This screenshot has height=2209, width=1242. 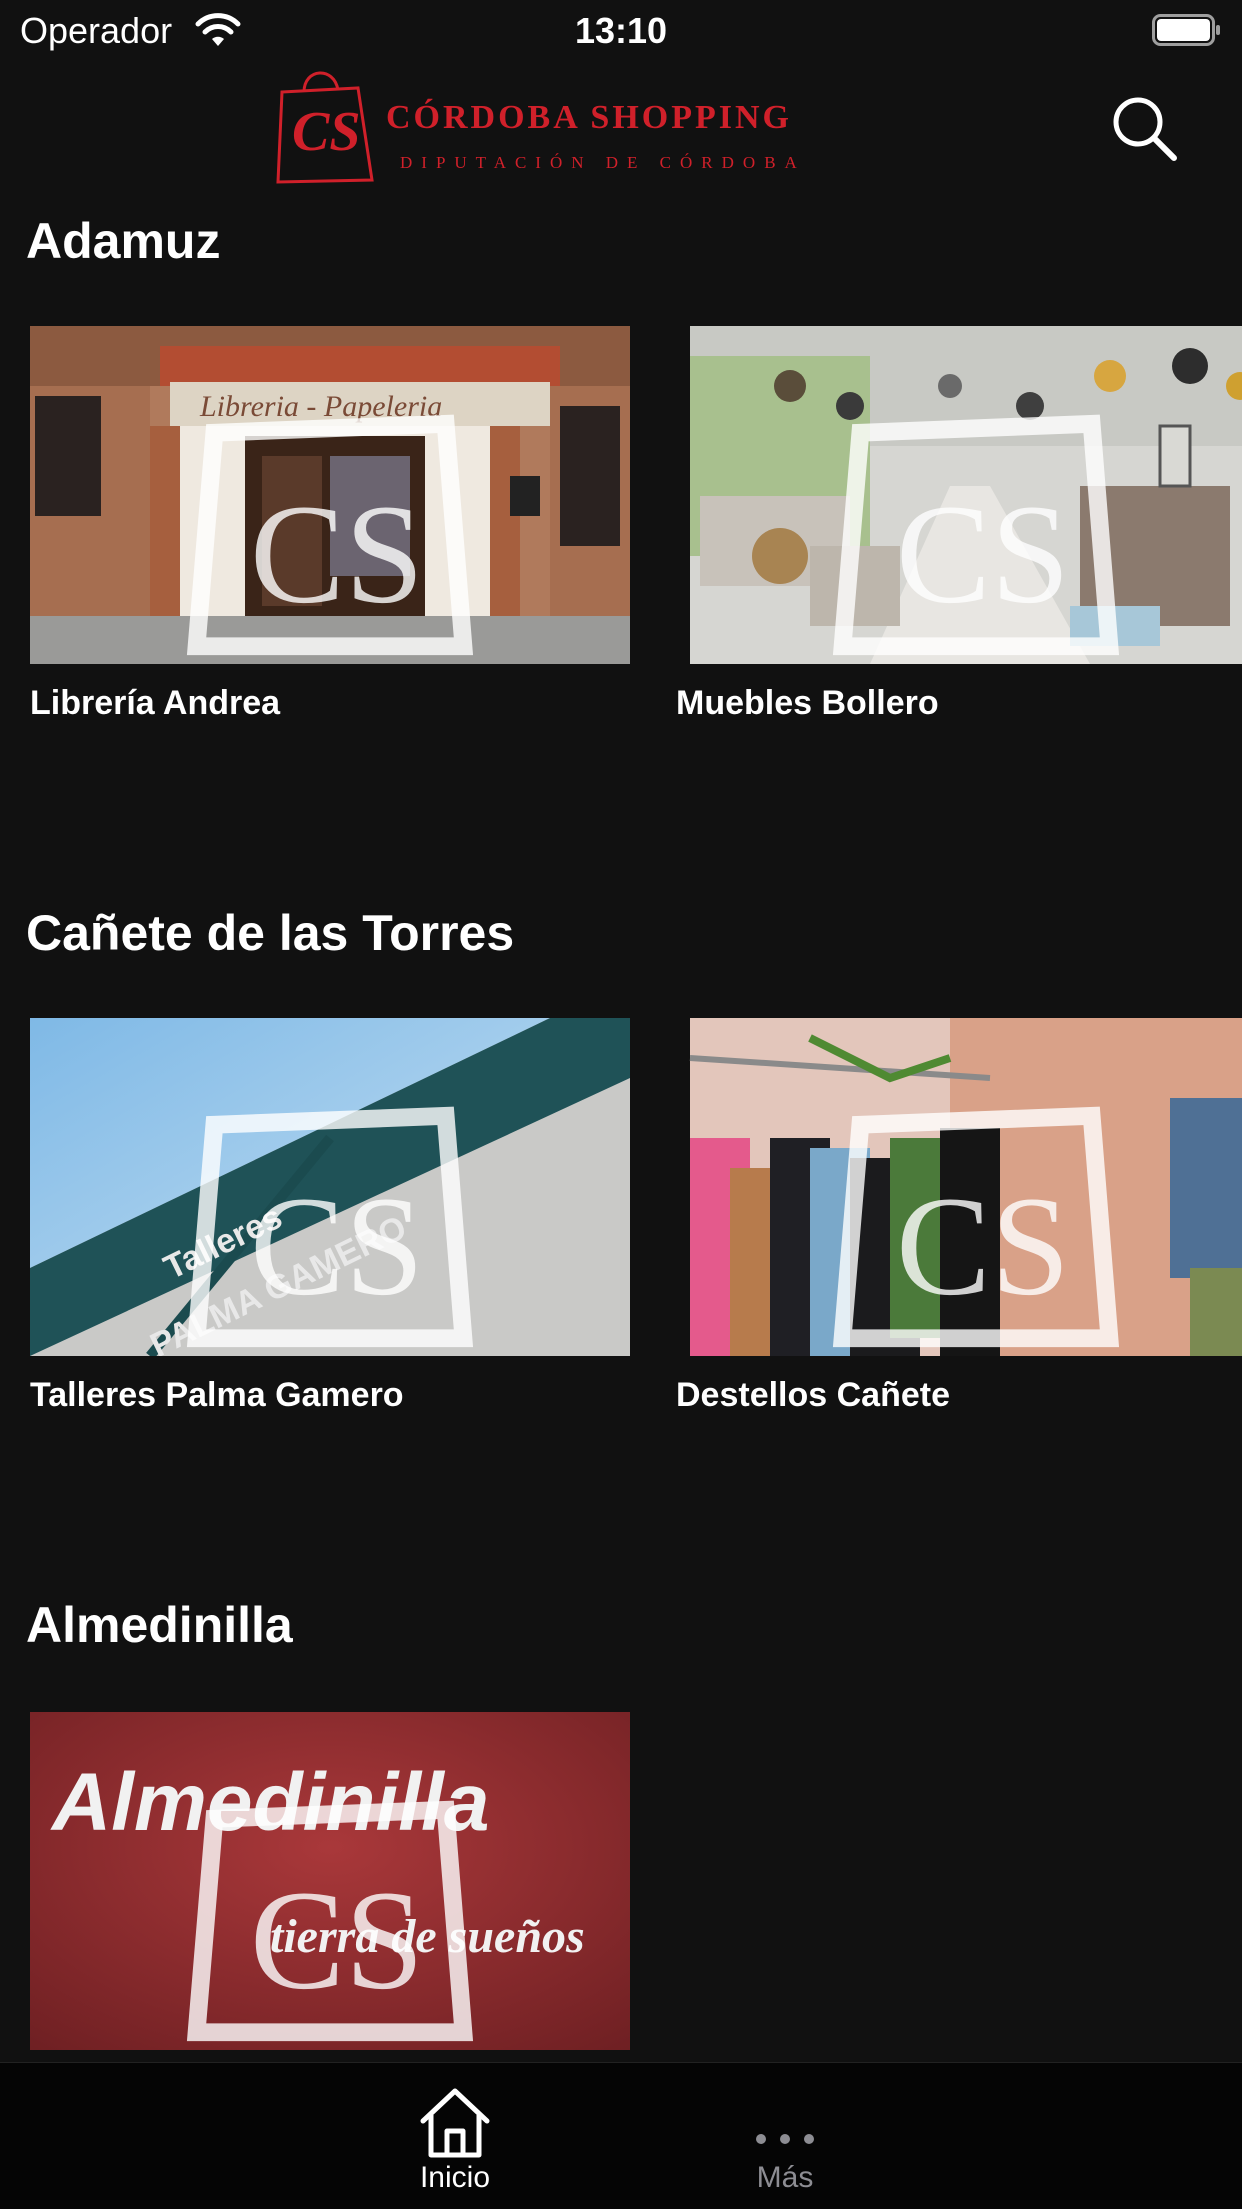 What do you see at coordinates (159, 1625) in the screenshot?
I see `section-title-almedinilla: Almedinilla` at bounding box center [159, 1625].